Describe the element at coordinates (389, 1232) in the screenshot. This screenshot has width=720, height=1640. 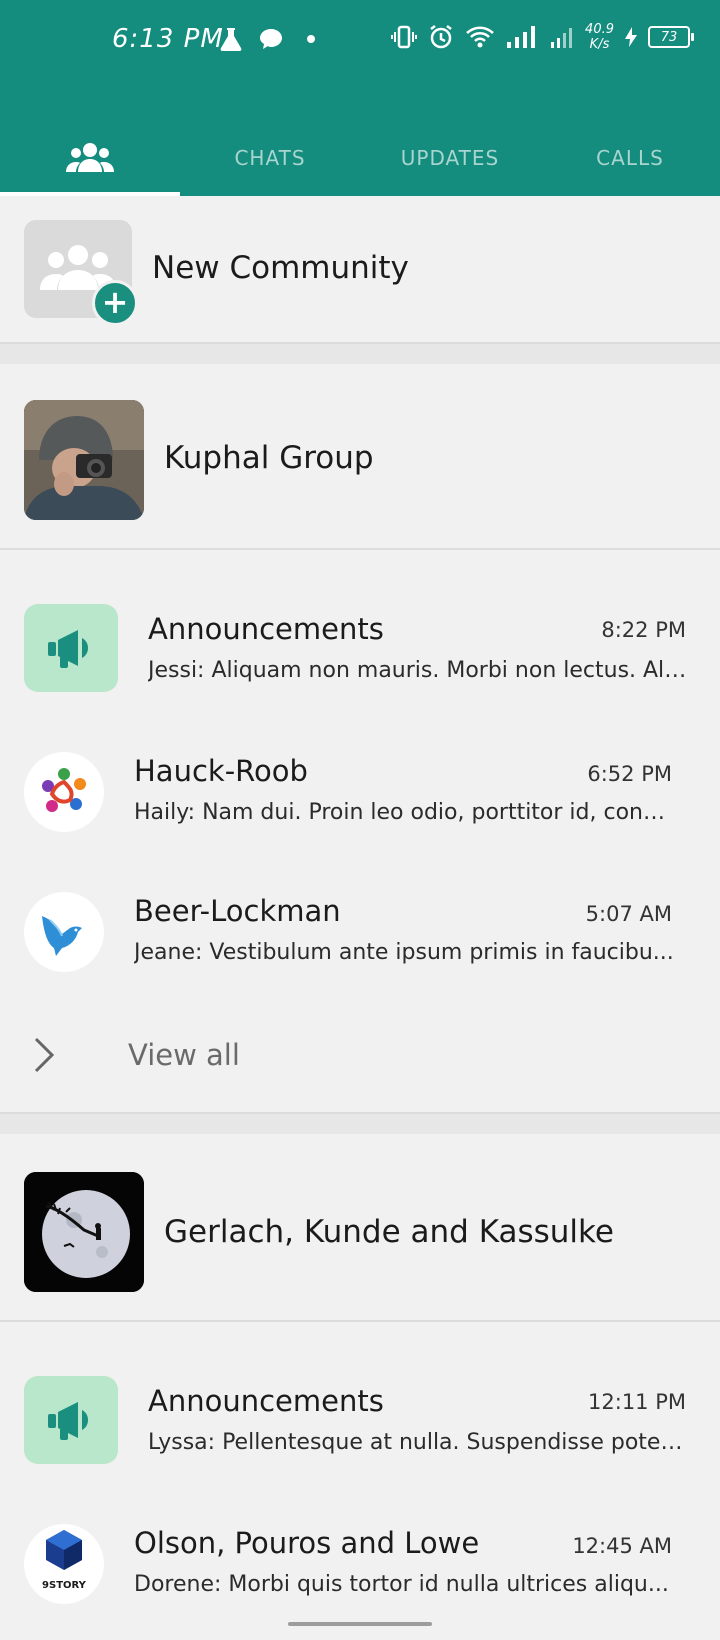
I see `community-name: Gerlach, Kunde and Kassulke` at that location.